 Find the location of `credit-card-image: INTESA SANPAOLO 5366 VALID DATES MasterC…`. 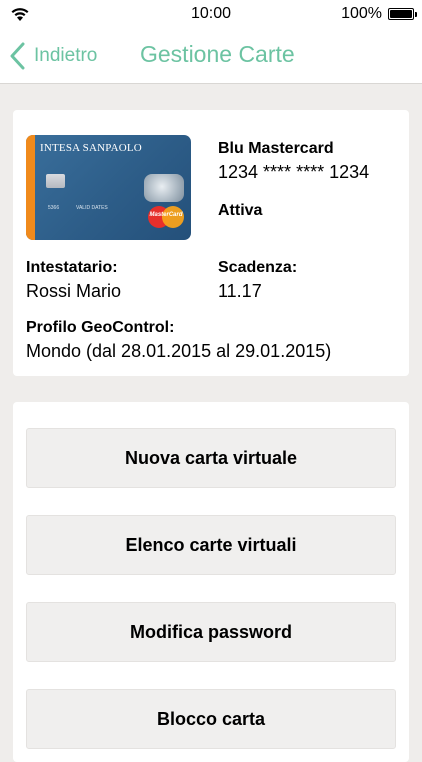

credit-card-image: INTESA SANPAOLO 5366 VALID DATES MasterC… is located at coordinates (108, 187).